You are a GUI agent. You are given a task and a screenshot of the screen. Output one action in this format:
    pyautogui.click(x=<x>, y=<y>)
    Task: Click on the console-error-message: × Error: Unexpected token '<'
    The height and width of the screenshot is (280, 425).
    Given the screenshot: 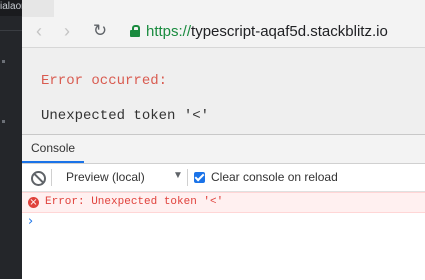 What is the action you would take?
    pyautogui.click(x=223, y=202)
    